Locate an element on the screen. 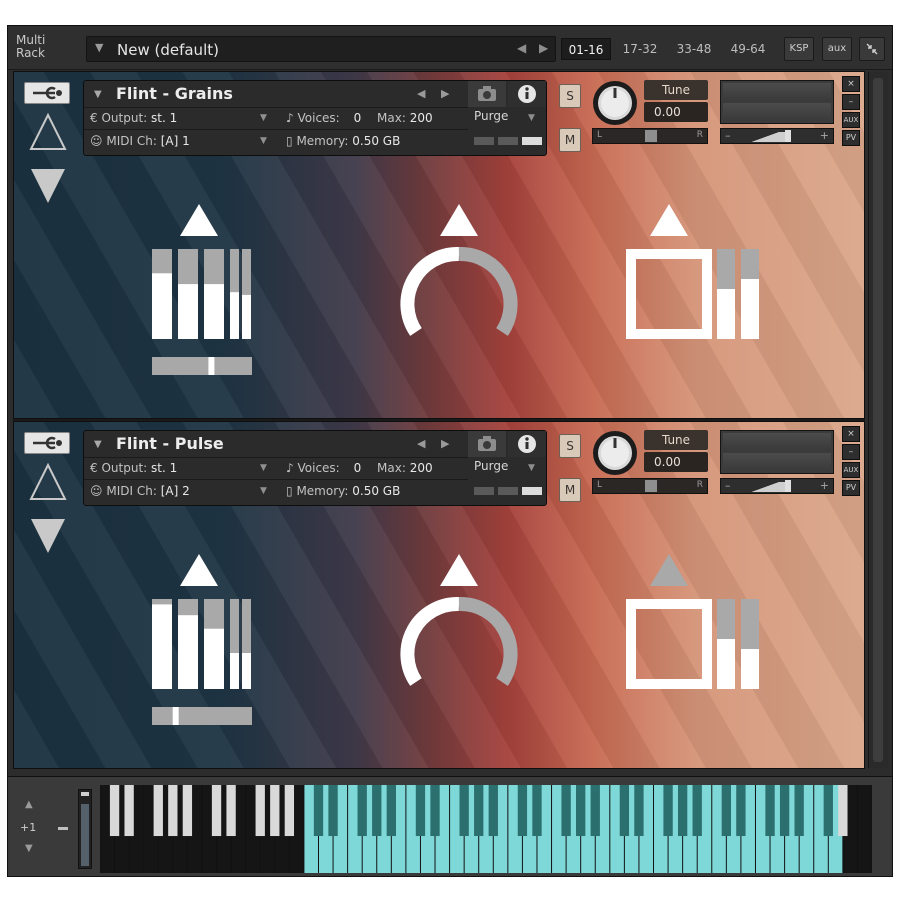  multi-next-arrow-icon: ▶ is located at coordinates (543, 48).